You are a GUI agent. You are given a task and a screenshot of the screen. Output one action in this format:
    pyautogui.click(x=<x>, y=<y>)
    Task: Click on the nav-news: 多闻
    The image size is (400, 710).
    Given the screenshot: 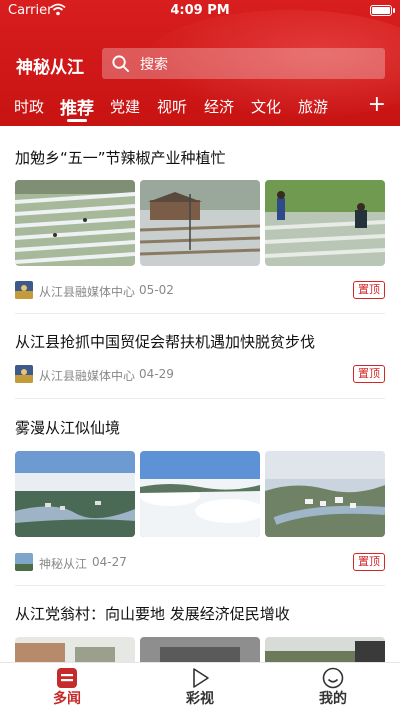 What is the action you would take?
    pyautogui.click(x=67, y=686)
    